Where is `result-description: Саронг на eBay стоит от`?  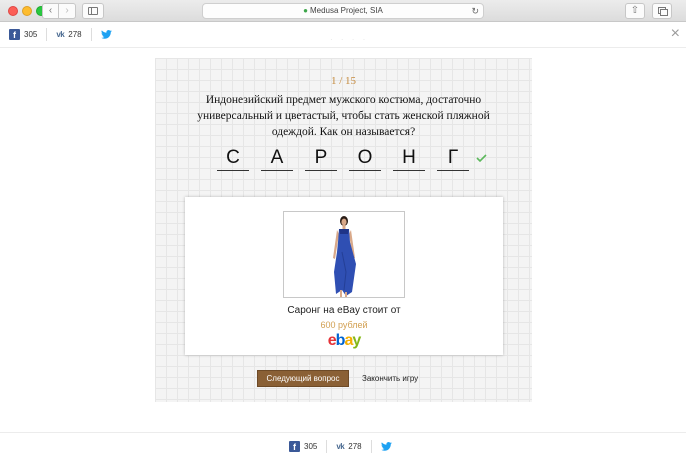
result-description: Саронг на eBay стоит от is located at coordinates (344, 310).